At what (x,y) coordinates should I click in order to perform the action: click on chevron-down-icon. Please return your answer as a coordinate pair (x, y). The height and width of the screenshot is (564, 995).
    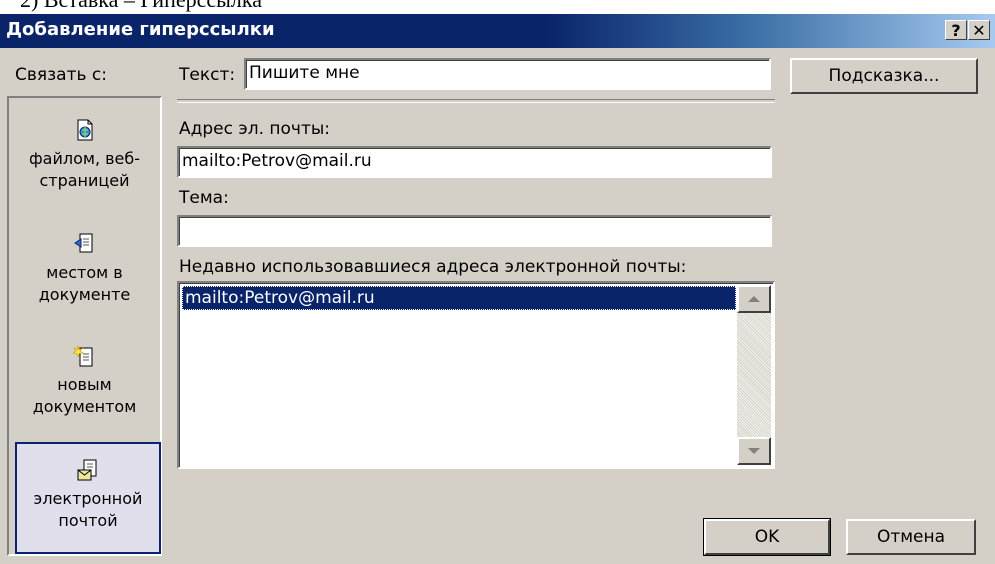
    Looking at the image, I should click on (754, 451).